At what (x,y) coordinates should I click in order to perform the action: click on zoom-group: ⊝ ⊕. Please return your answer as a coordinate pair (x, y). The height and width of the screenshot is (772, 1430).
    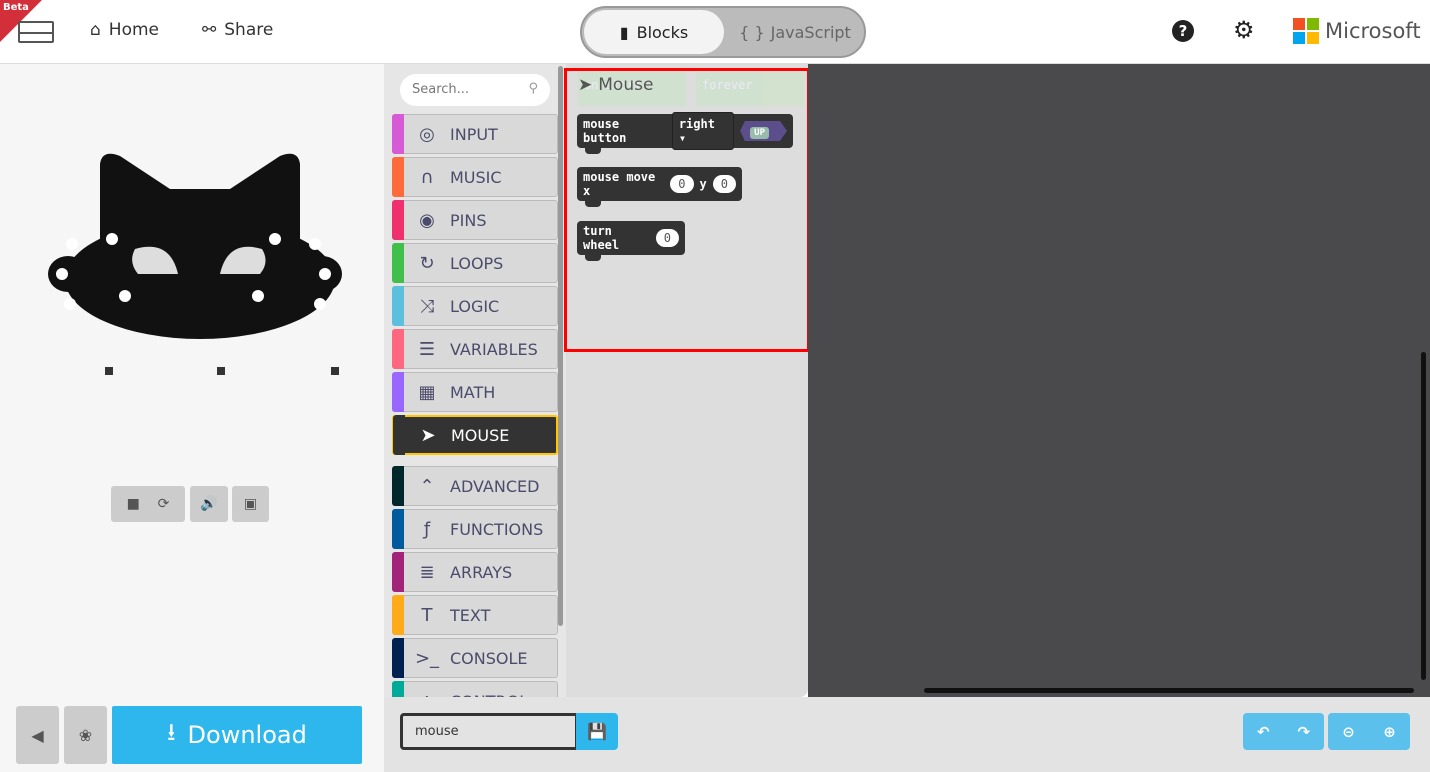
    Looking at the image, I should click on (1369, 731).